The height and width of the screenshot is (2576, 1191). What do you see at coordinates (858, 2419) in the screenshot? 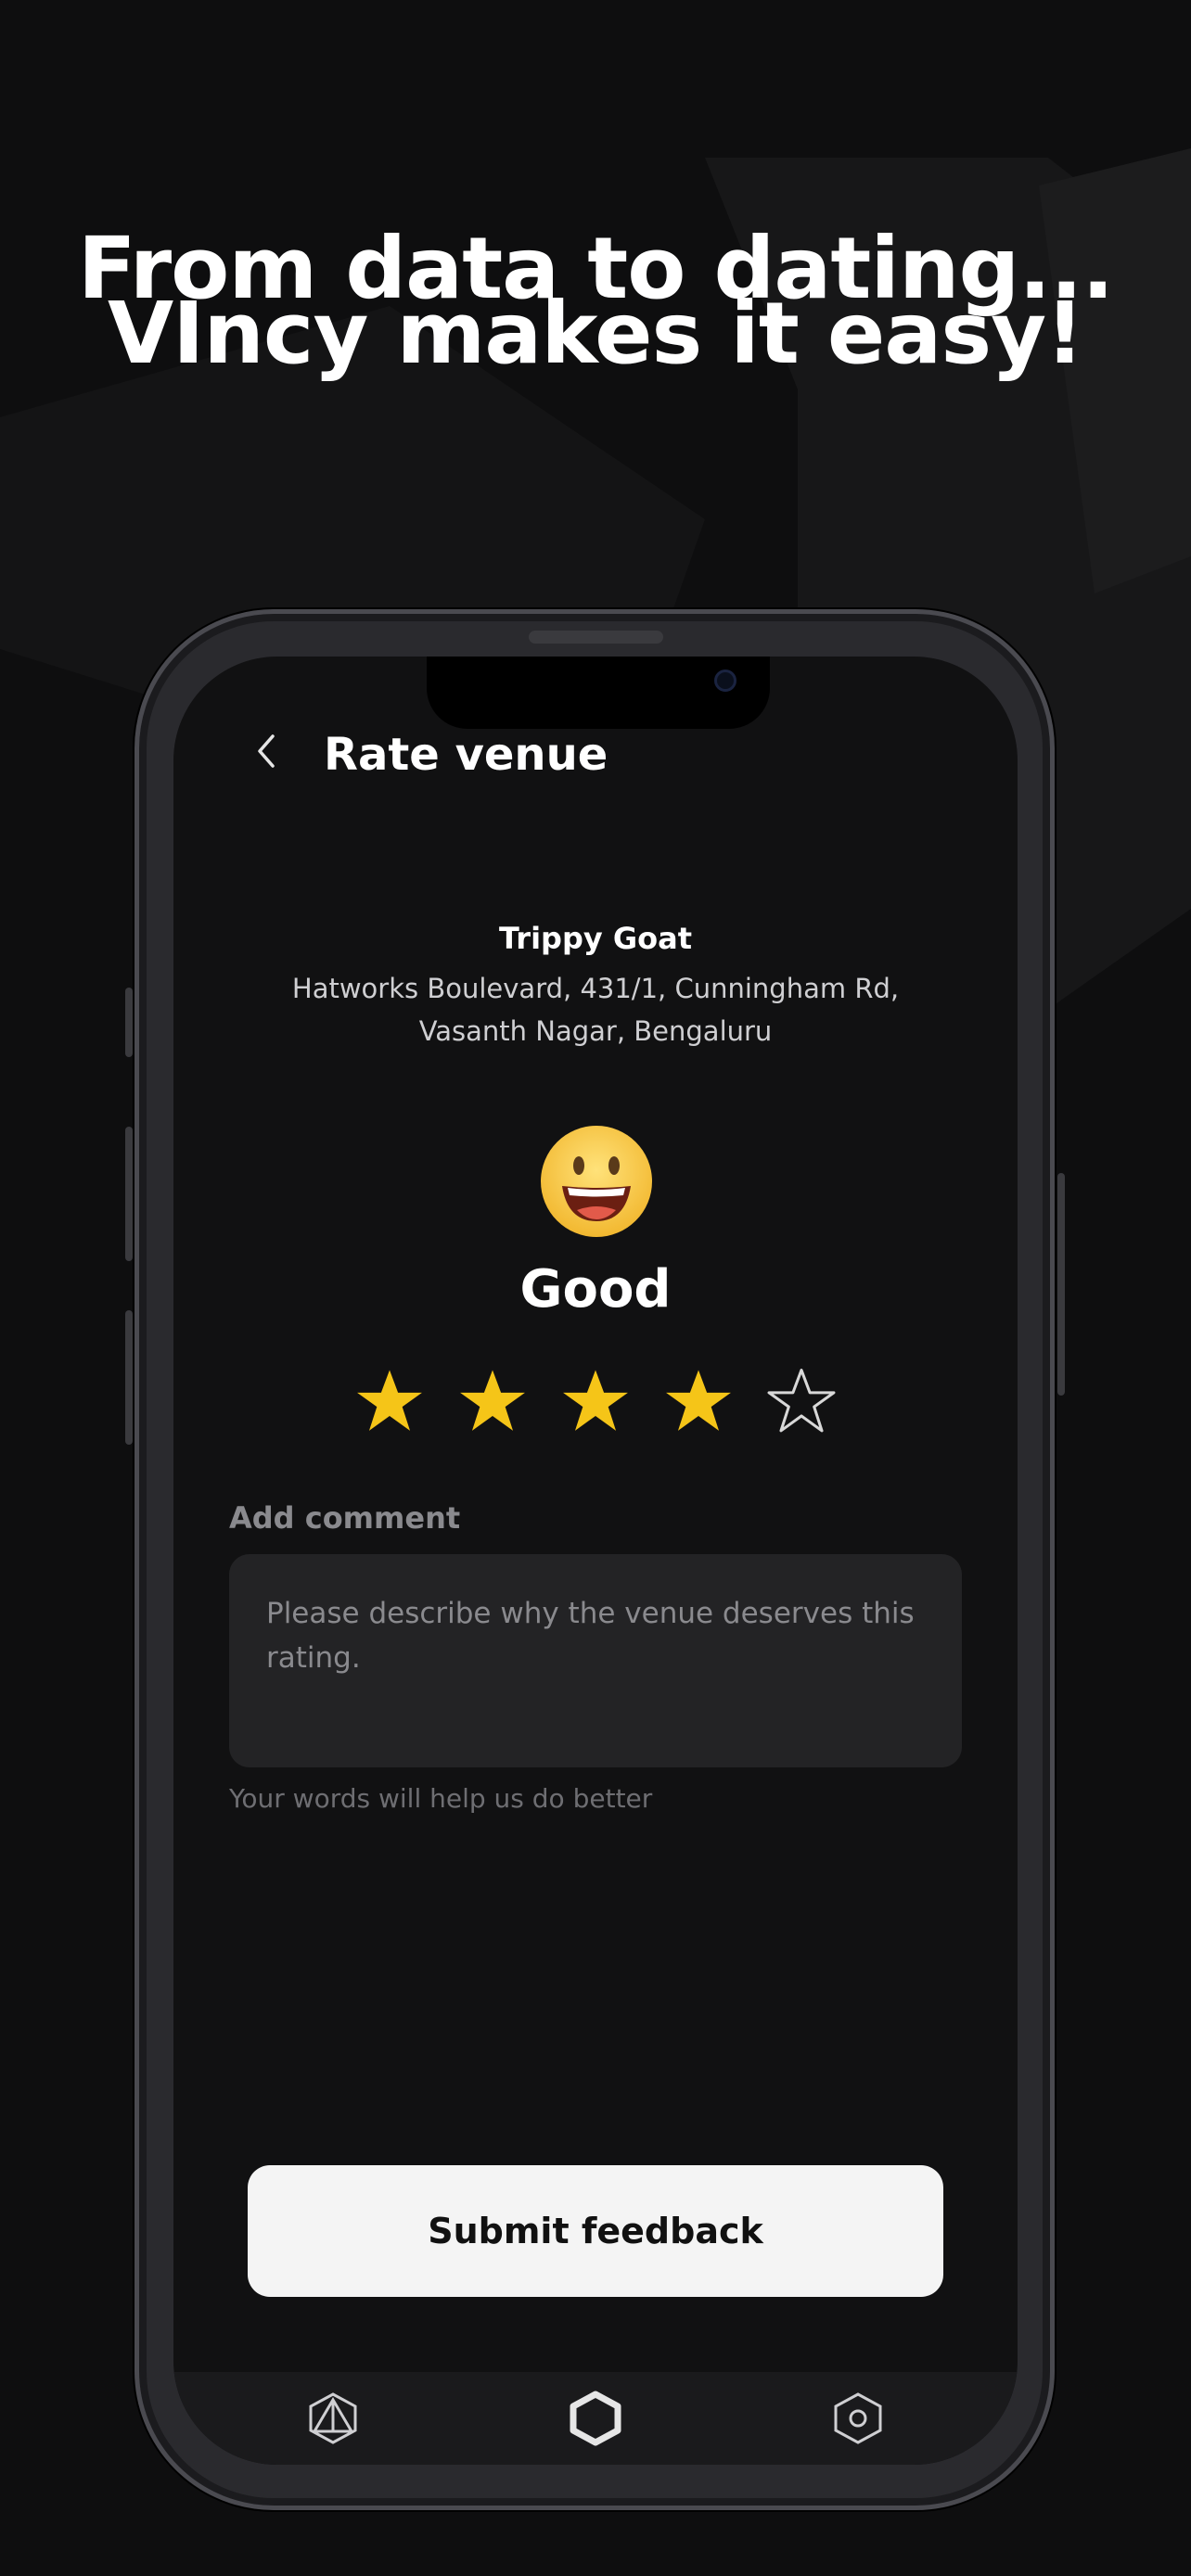
I see `hexagon-dot-icon` at bounding box center [858, 2419].